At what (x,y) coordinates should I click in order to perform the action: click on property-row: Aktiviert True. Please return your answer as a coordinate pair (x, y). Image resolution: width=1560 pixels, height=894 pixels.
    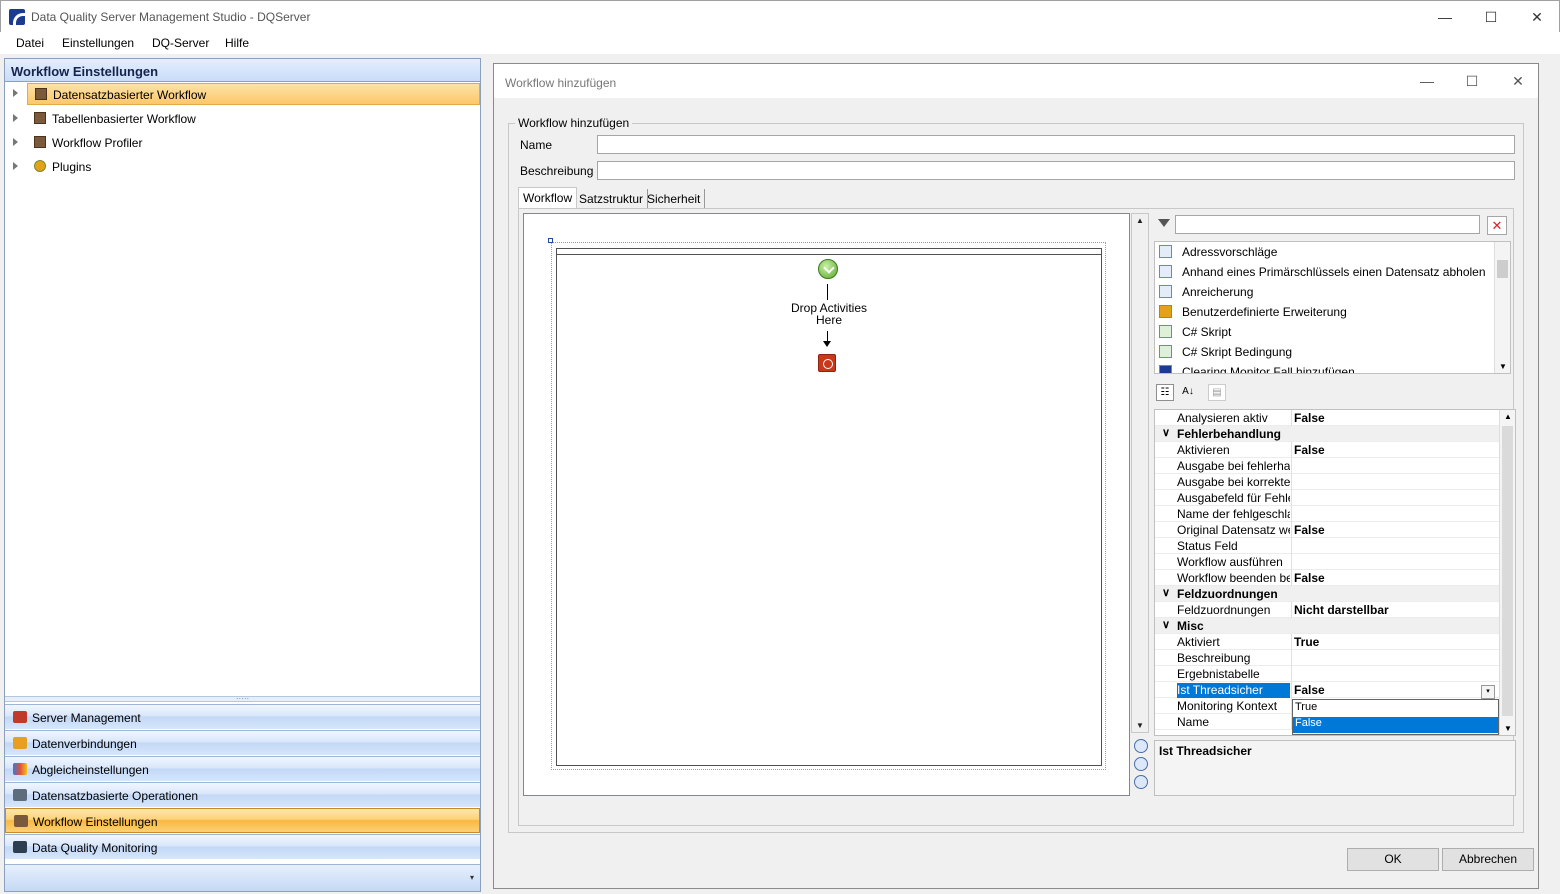
    Looking at the image, I should click on (1327, 642).